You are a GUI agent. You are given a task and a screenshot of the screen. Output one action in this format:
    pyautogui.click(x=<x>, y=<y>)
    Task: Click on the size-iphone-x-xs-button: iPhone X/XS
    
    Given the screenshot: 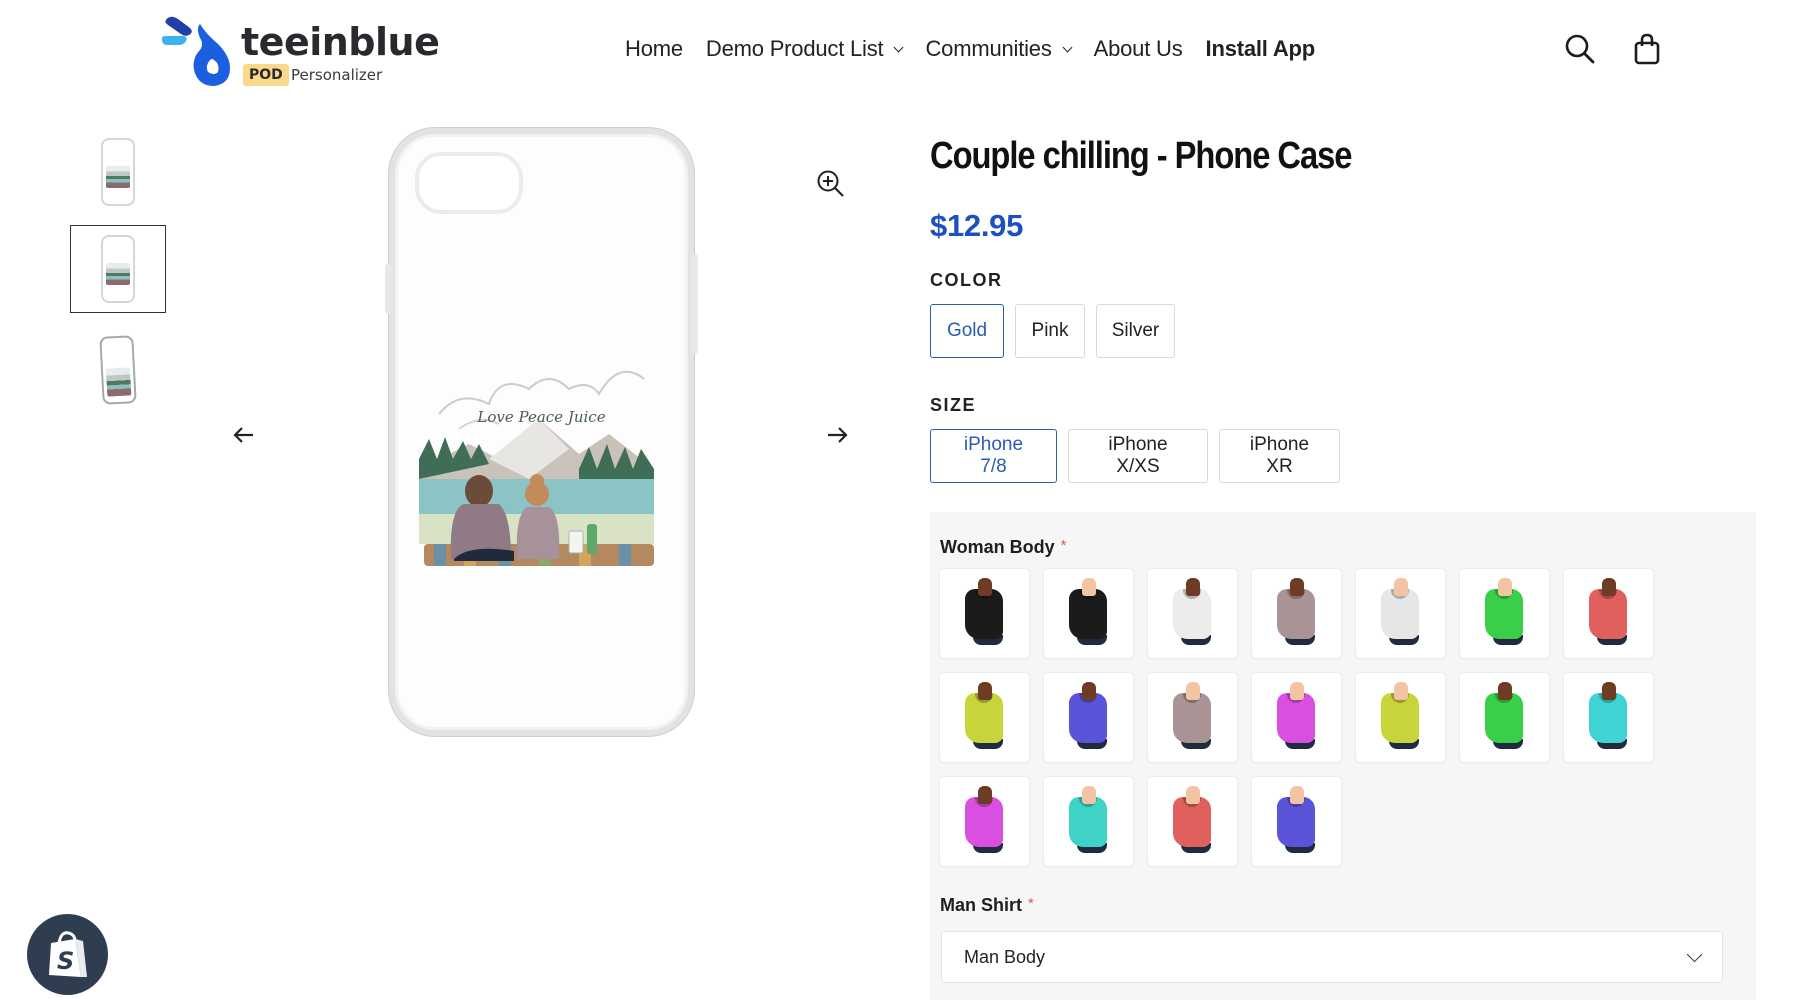 What is the action you would take?
    pyautogui.click(x=1138, y=456)
    